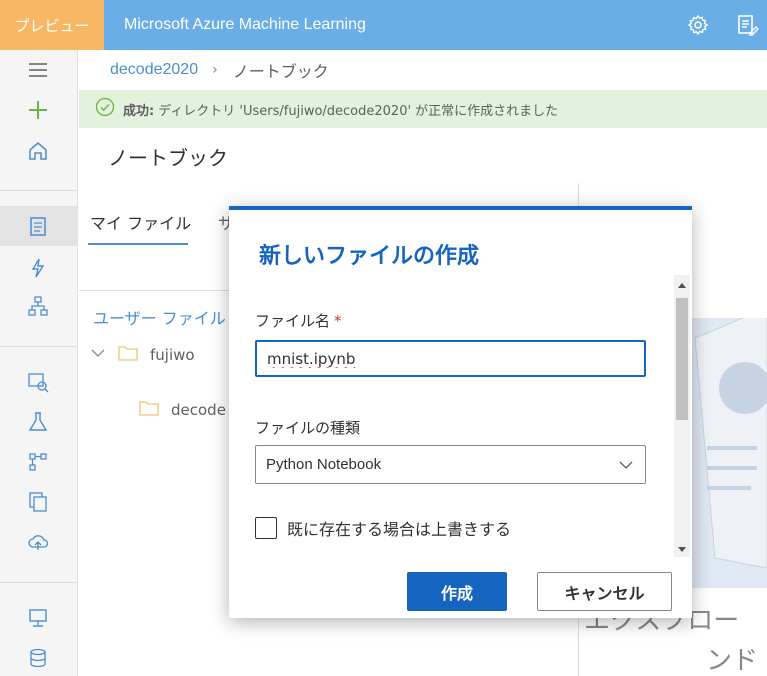  What do you see at coordinates (324, 464) in the screenshot?
I see `filetype-value: Python Notebook` at bounding box center [324, 464].